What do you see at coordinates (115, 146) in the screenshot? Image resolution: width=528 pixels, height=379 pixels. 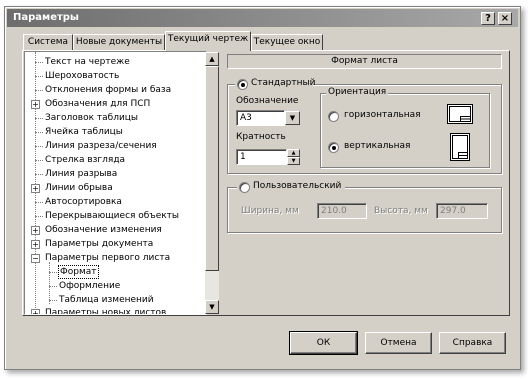 I see `tree-item: Линия разреза/сечения` at bounding box center [115, 146].